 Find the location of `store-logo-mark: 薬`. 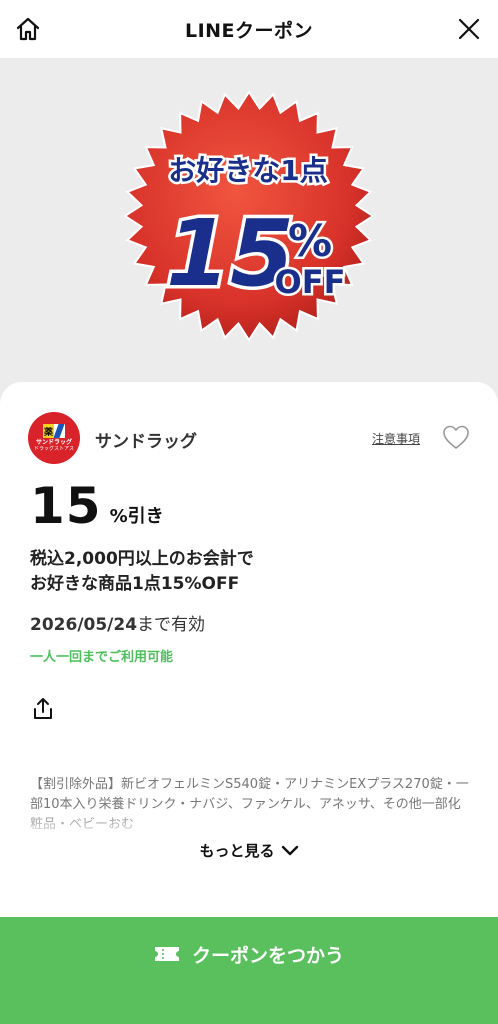

store-logo-mark: 薬 is located at coordinates (54, 431).